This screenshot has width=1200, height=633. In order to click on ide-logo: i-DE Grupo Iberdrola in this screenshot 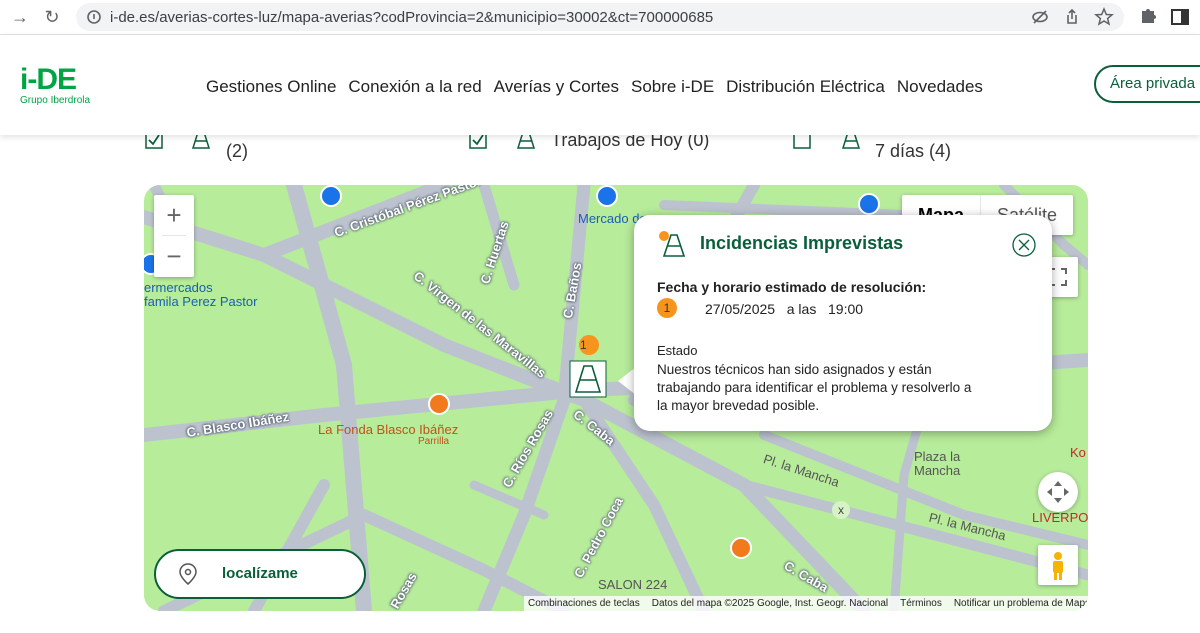, I will do `click(55, 86)`.